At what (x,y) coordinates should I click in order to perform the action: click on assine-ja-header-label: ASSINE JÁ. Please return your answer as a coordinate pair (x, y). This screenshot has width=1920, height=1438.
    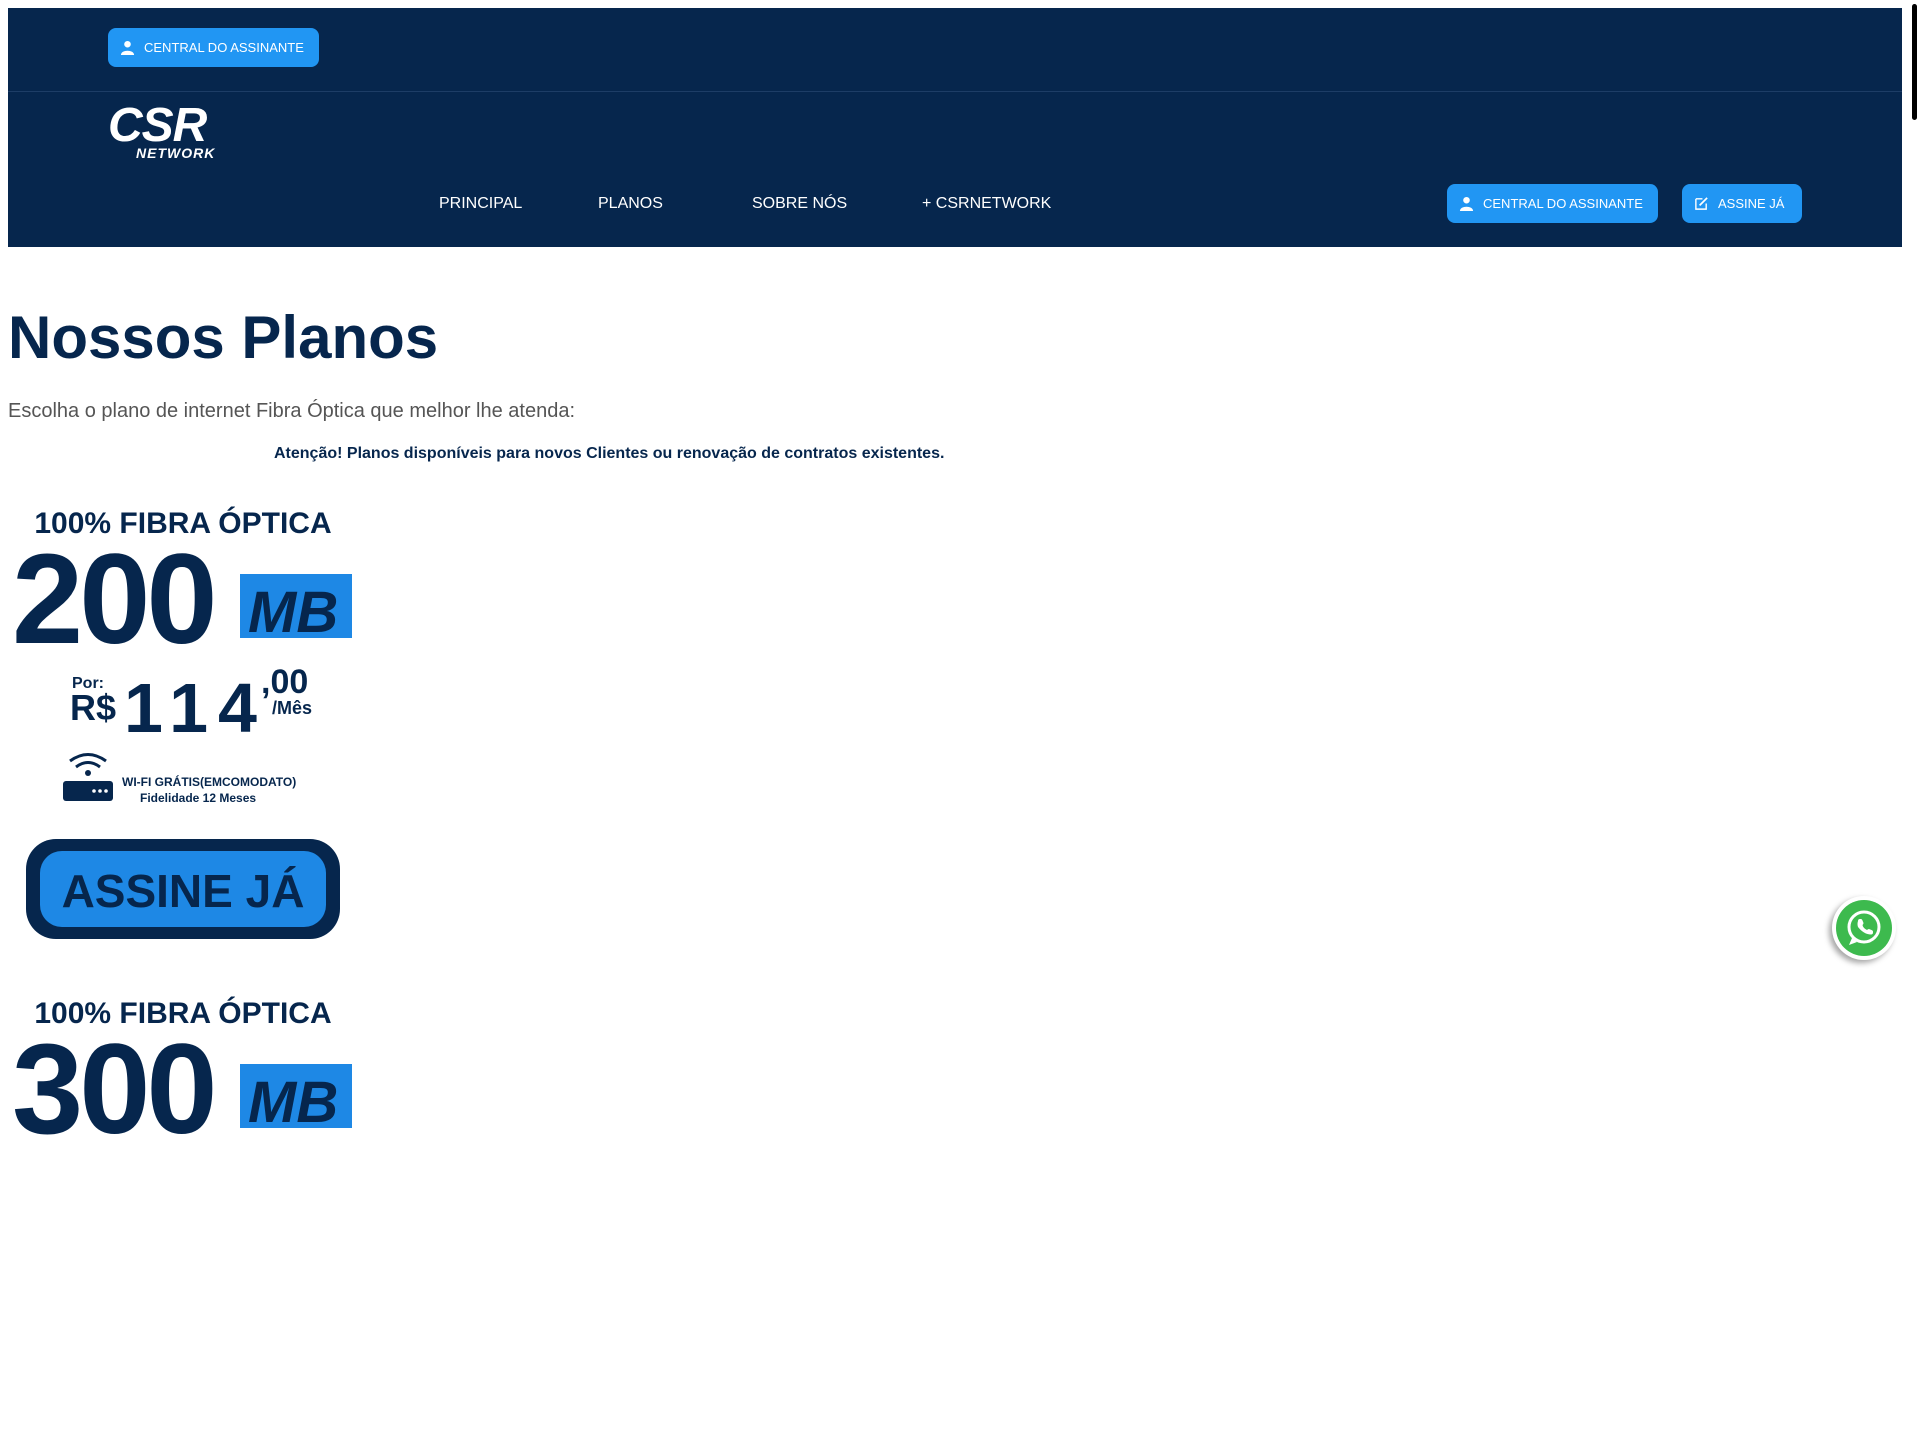
    Looking at the image, I should click on (1751, 203).